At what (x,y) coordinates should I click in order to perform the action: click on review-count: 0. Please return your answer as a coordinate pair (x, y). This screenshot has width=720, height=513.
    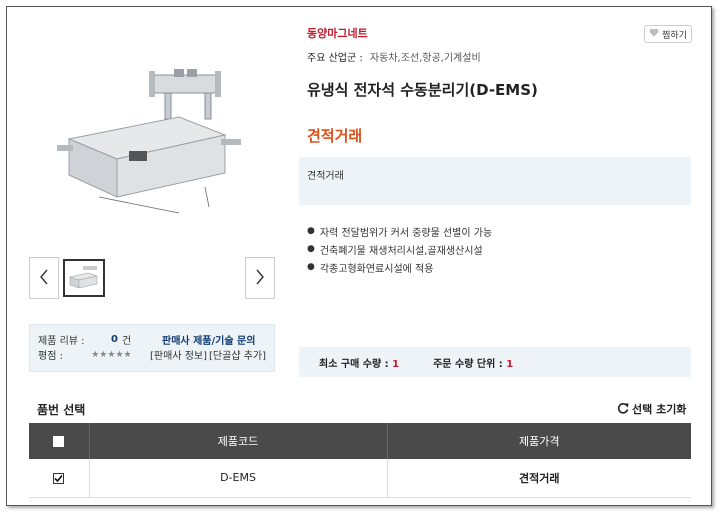
    Looking at the image, I should click on (114, 339).